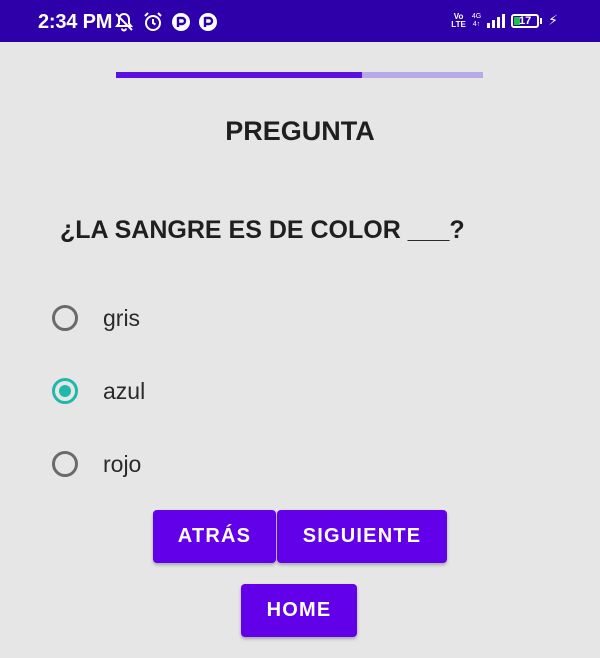 Image resolution: width=600 pixels, height=658 pixels. What do you see at coordinates (553, 20) in the screenshot?
I see `charging-icon: ⚡` at bounding box center [553, 20].